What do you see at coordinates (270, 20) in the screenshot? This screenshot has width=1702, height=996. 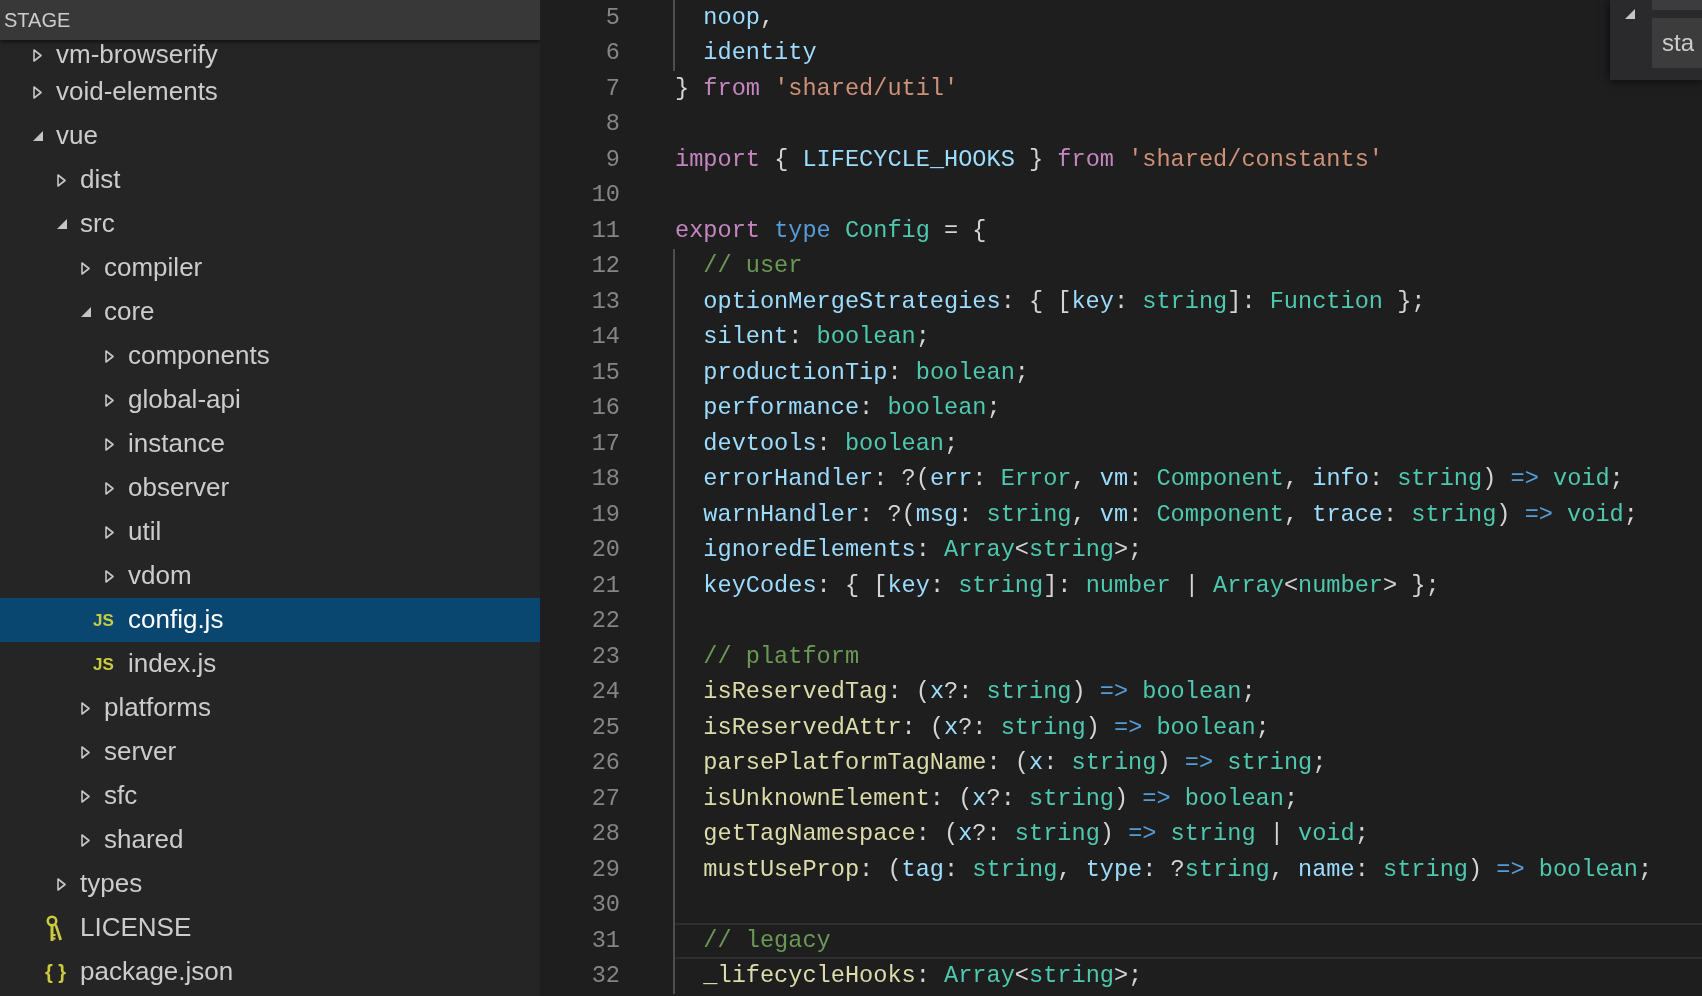 I see `section-header: STAGE` at bounding box center [270, 20].